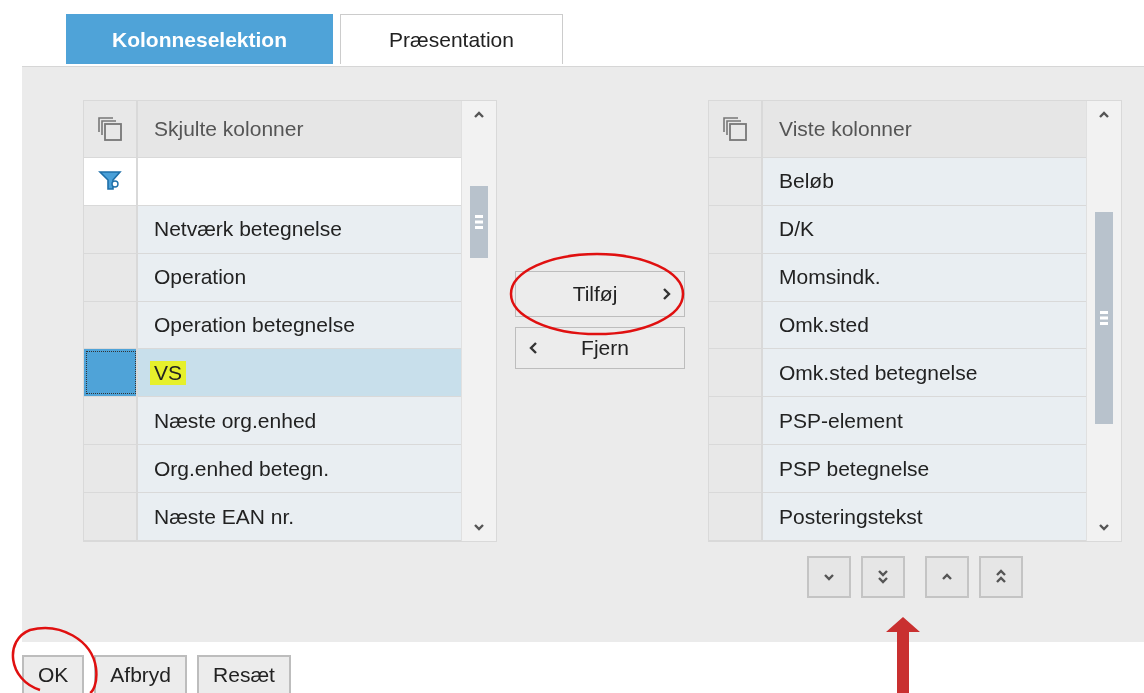  I want to click on tab: Præsentation, so click(451, 39).